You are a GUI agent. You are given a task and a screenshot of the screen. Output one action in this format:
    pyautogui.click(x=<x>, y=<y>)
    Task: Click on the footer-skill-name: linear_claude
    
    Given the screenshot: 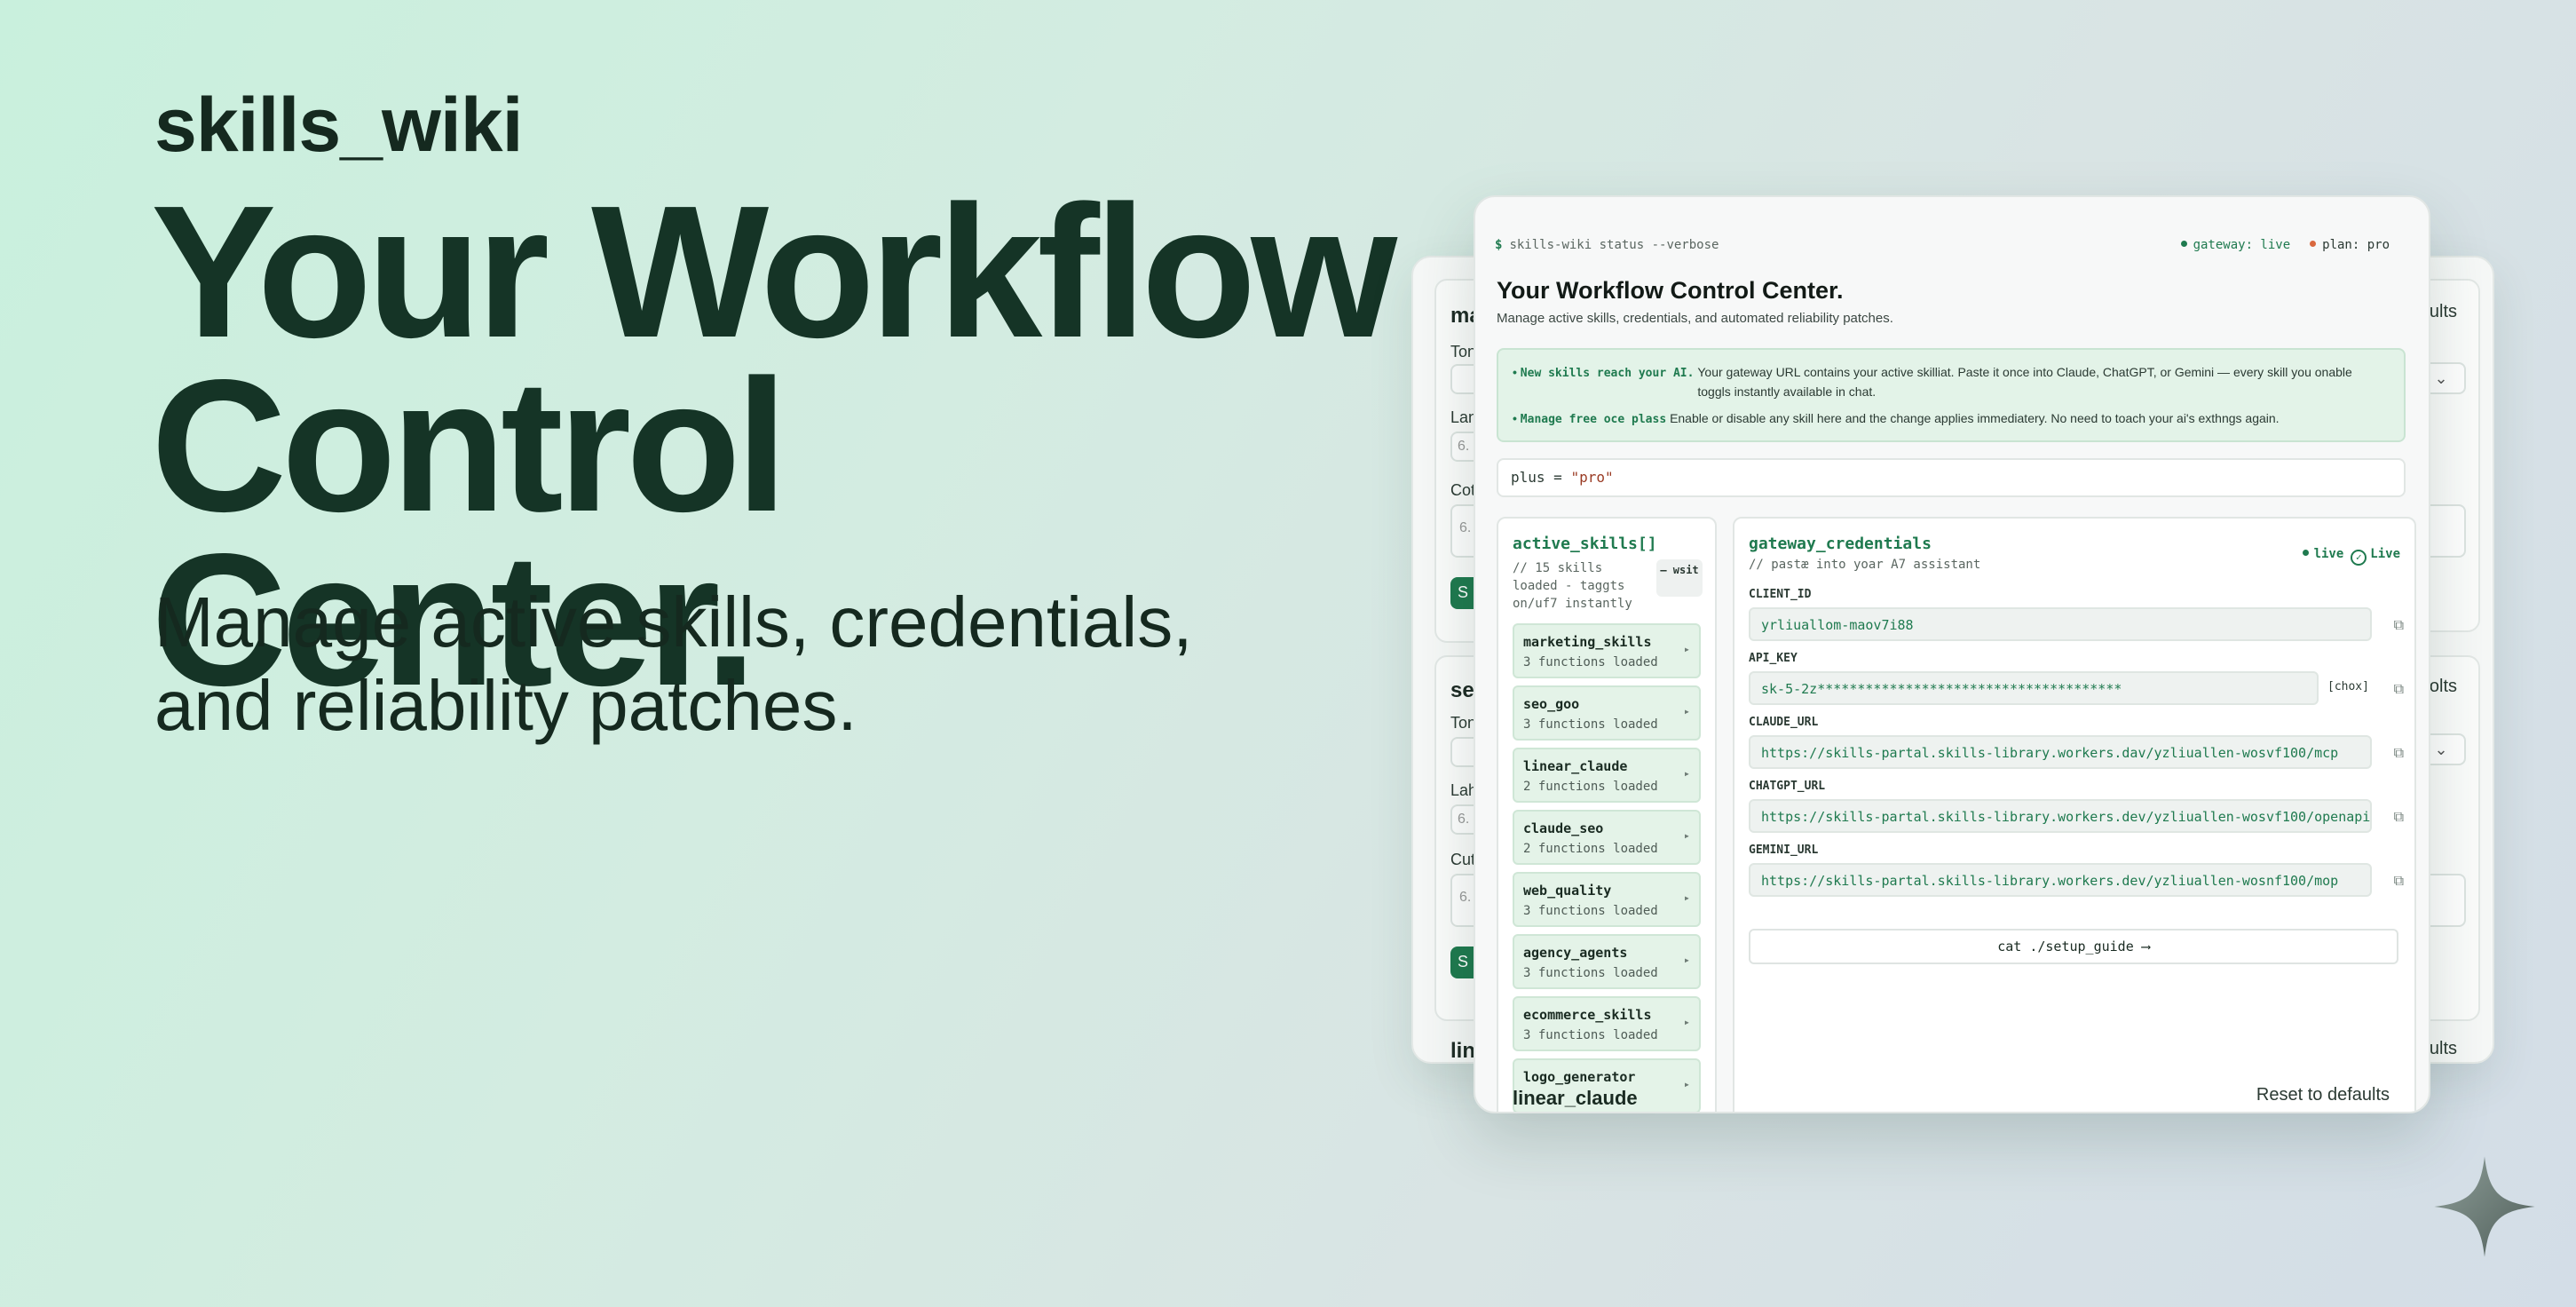 What is the action you would take?
    pyautogui.click(x=1575, y=1098)
    